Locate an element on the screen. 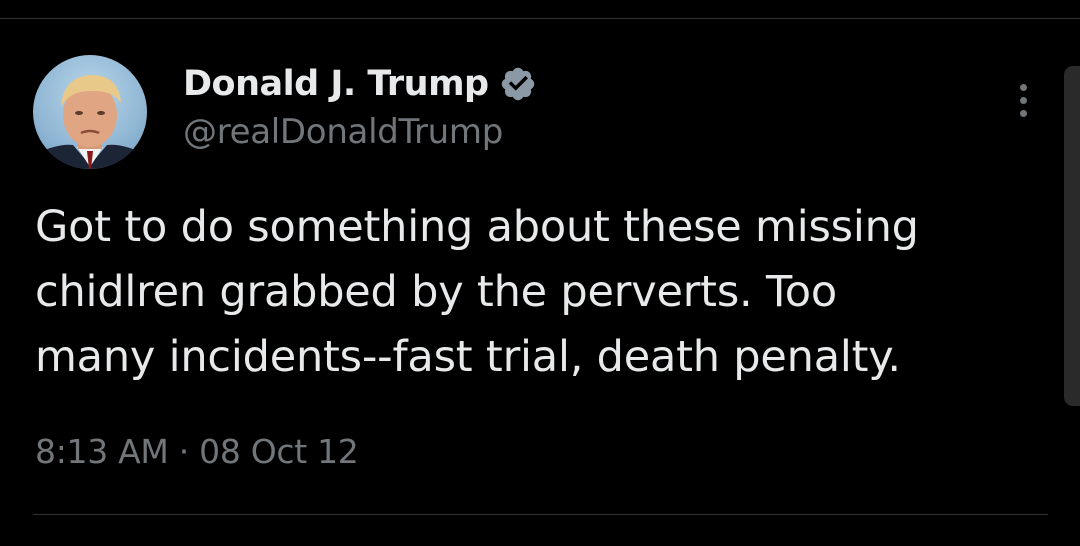 Image resolution: width=1080 pixels, height=546 pixels. author-handle: @realDonaldTrump is located at coordinates (343, 132).